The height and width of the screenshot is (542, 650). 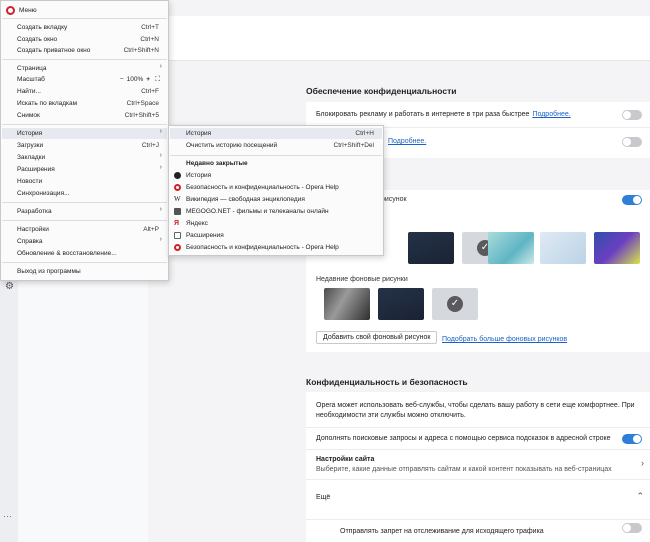 What do you see at coordinates (257, 211) in the screenshot?
I see `menu-label: MEGOGO.NET - фильмы и телеканалы онлайн` at bounding box center [257, 211].